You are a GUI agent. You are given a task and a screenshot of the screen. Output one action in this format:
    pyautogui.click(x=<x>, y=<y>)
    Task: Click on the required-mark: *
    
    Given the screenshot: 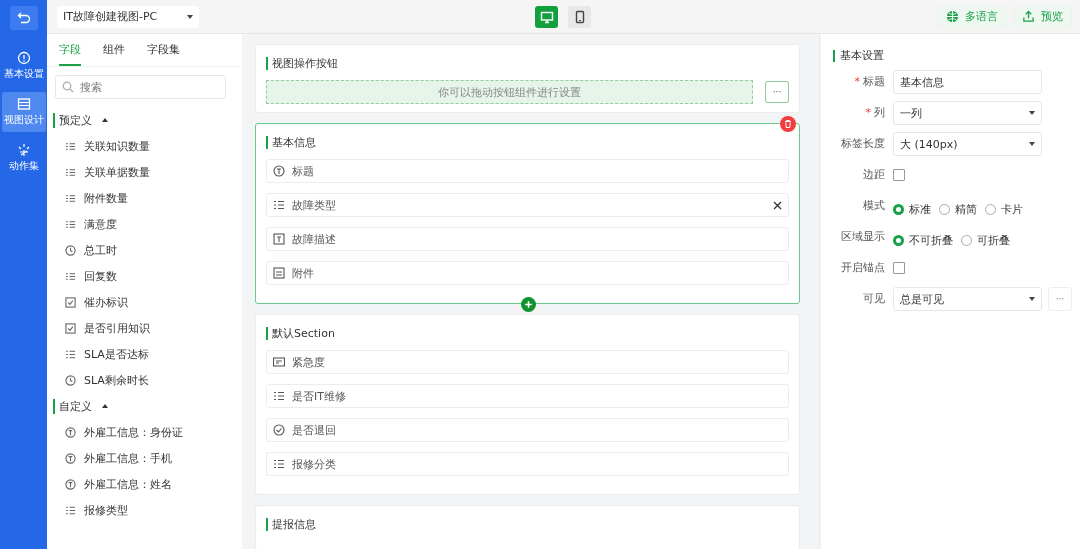 What is the action you would take?
    pyautogui.click(x=868, y=112)
    